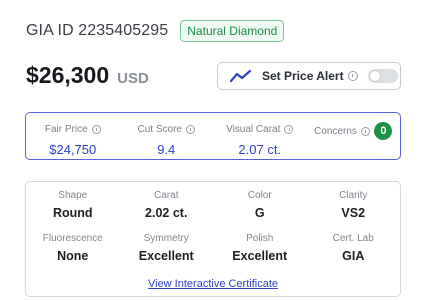  What do you see at coordinates (72, 213) in the screenshot?
I see `spec-value: Round` at bounding box center [72, 213].